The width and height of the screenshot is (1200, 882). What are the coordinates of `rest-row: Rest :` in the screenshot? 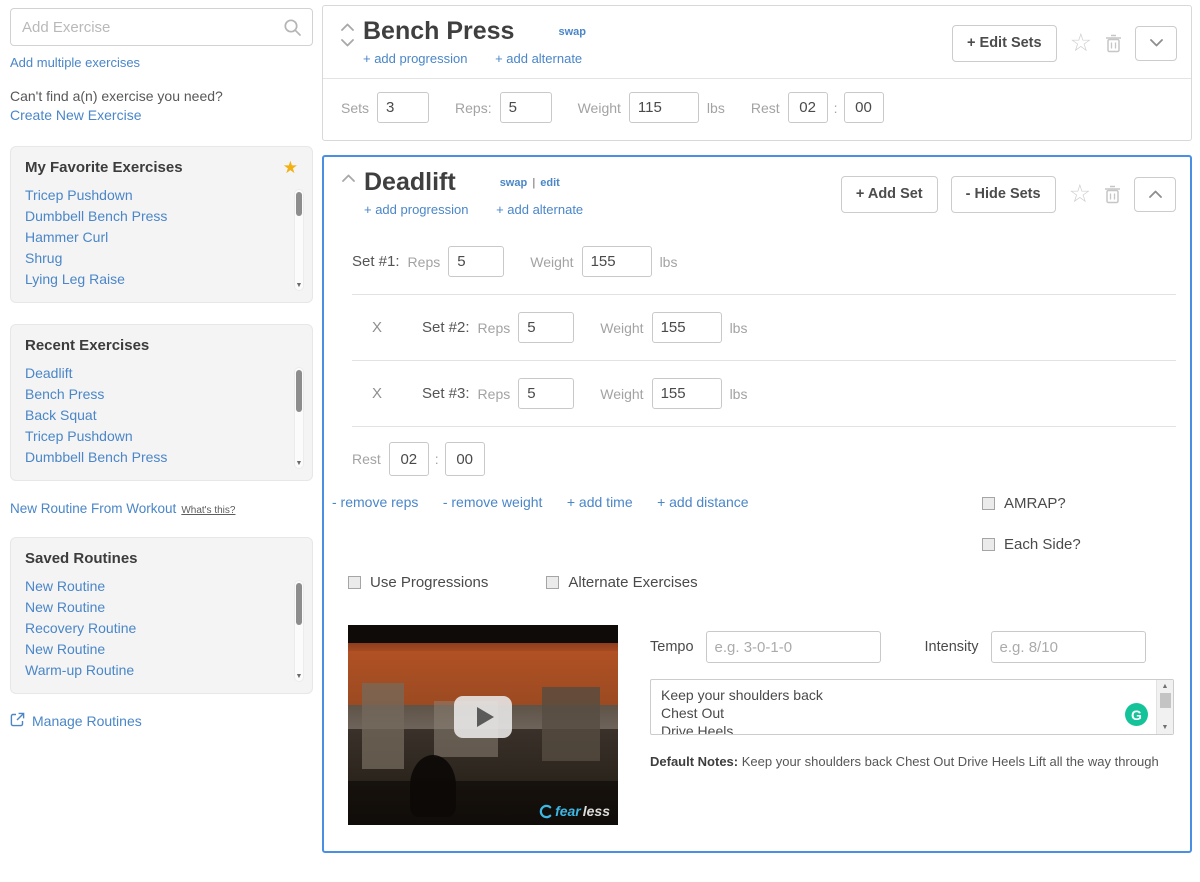 It's located at (757, 455).